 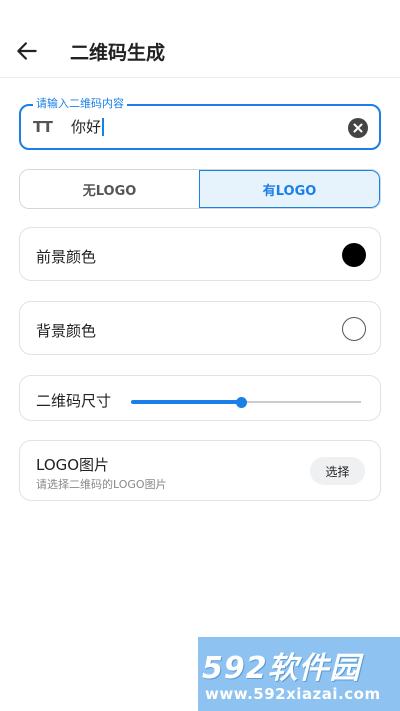 What do you see at coordinates (66, 257) in the screenshot?
I see `foreground-color-label: 前景颜色` at bounding box center [66, 257].